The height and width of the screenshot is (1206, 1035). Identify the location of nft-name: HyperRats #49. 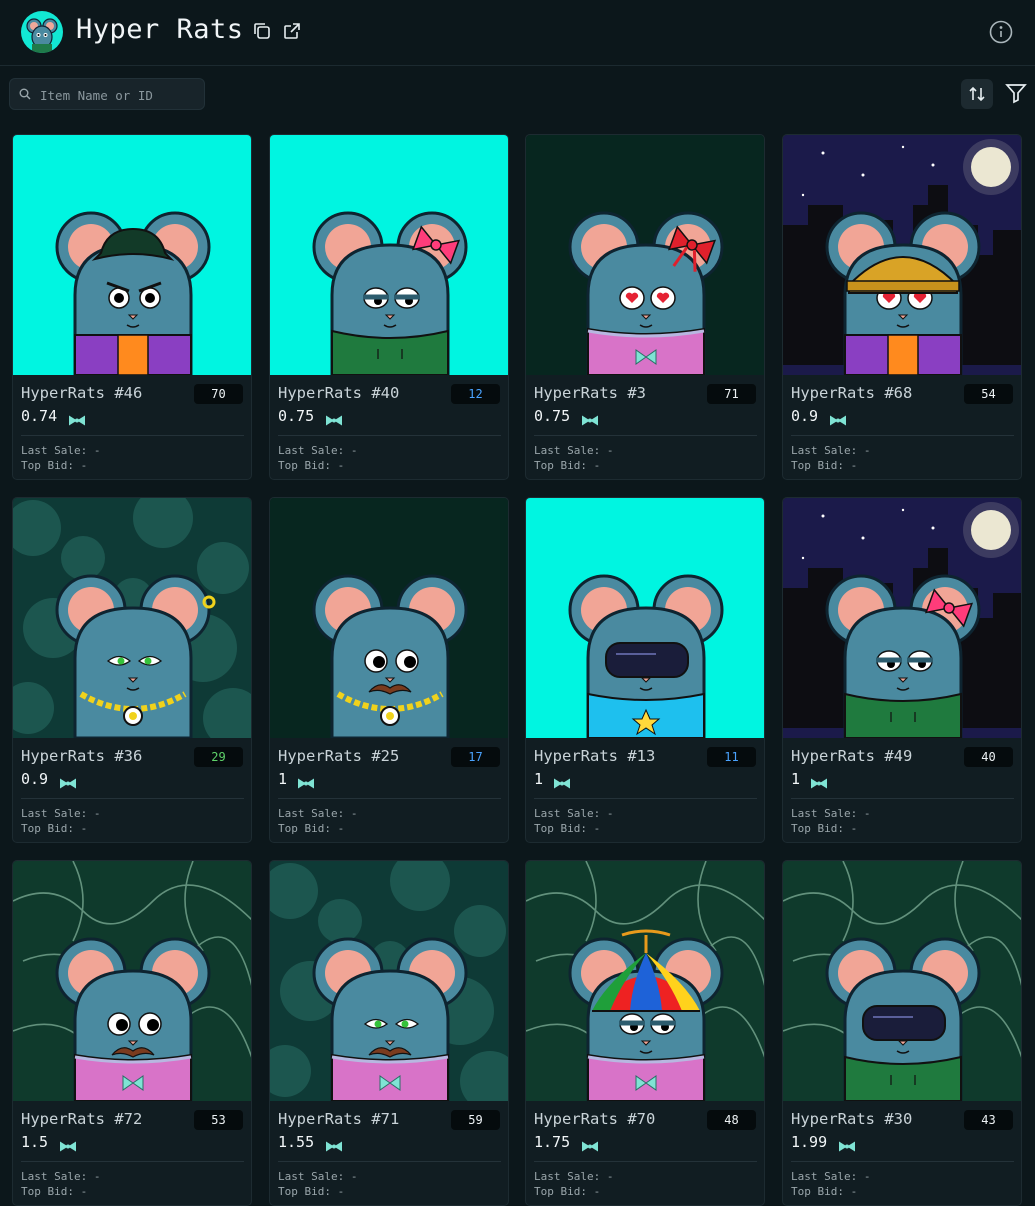
(852, 756).